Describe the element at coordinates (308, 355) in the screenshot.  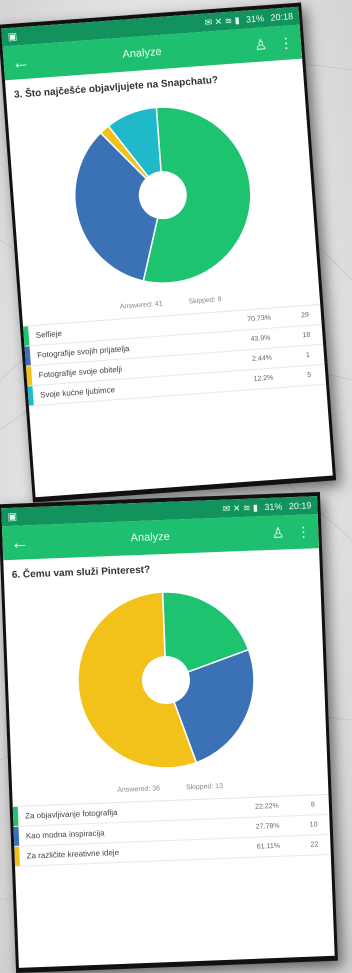
I see `answer-count: 1` at that location.